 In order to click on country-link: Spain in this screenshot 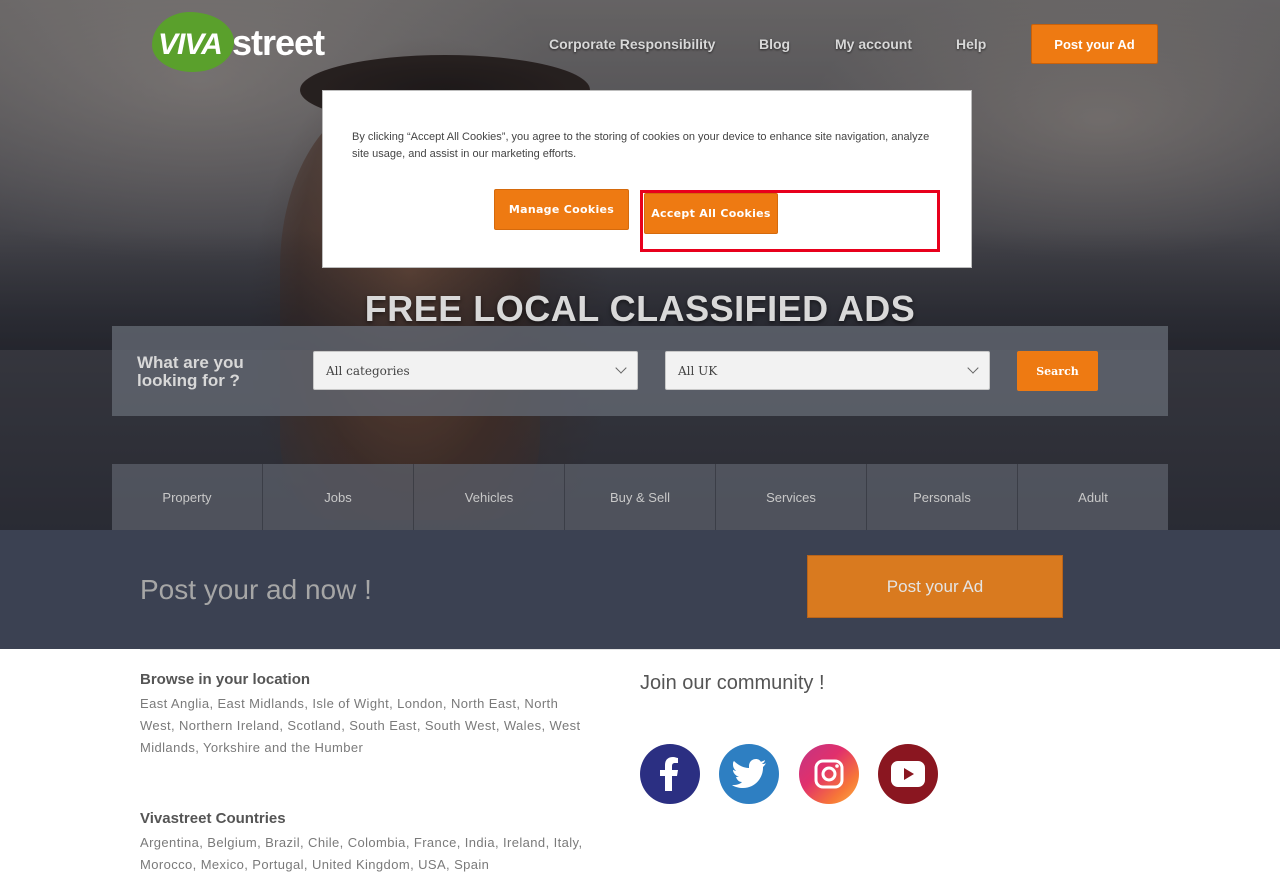, I will do `click(471, 864)`.